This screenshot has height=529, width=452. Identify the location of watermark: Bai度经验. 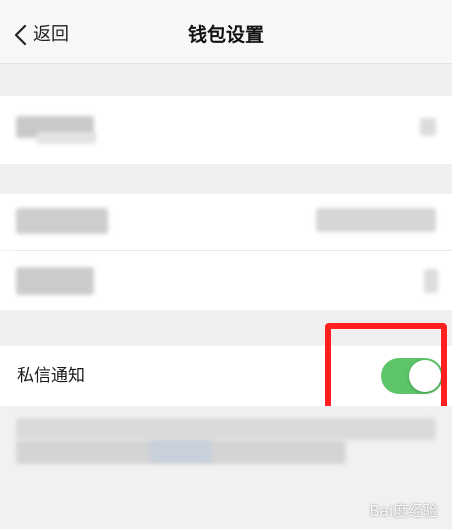
(403, 511).